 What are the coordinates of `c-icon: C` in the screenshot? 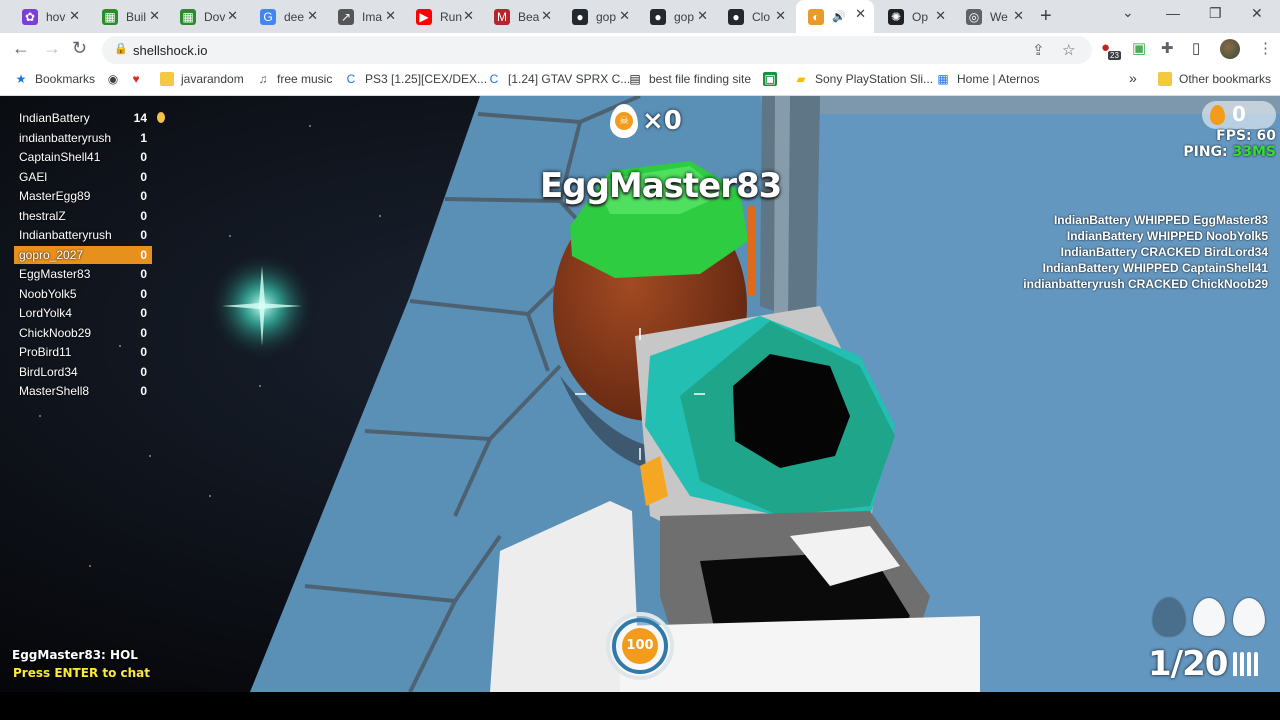 It's located at (351, 79).